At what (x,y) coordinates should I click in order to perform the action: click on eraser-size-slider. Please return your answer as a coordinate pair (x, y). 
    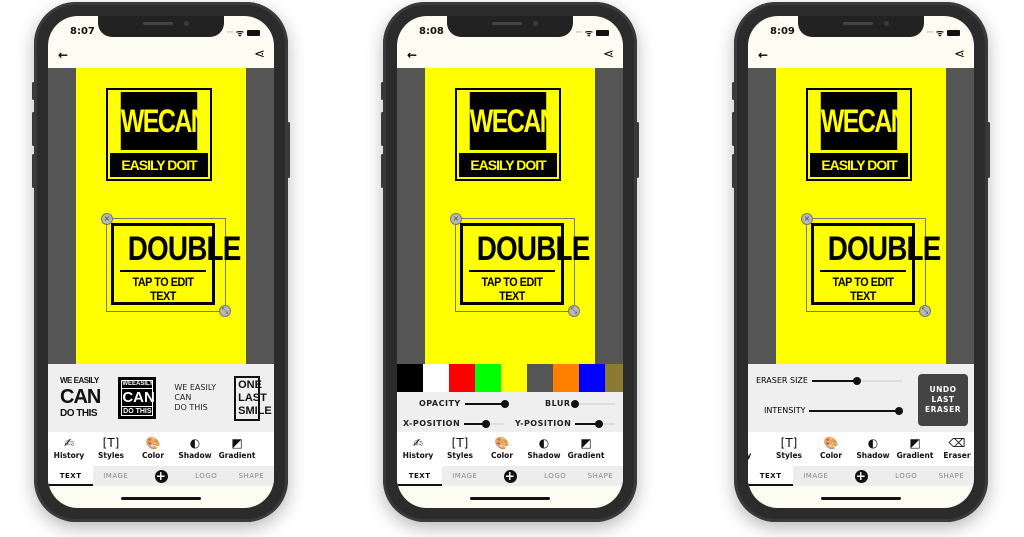
    Looking at the image, I should click on (856, 380).